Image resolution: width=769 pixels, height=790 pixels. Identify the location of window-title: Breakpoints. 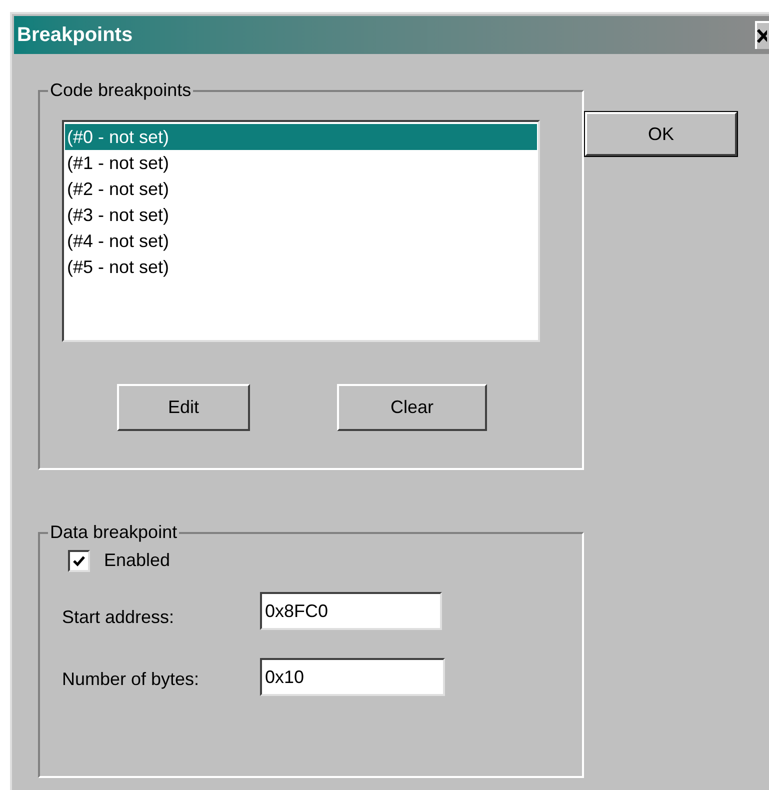
(74, 35).